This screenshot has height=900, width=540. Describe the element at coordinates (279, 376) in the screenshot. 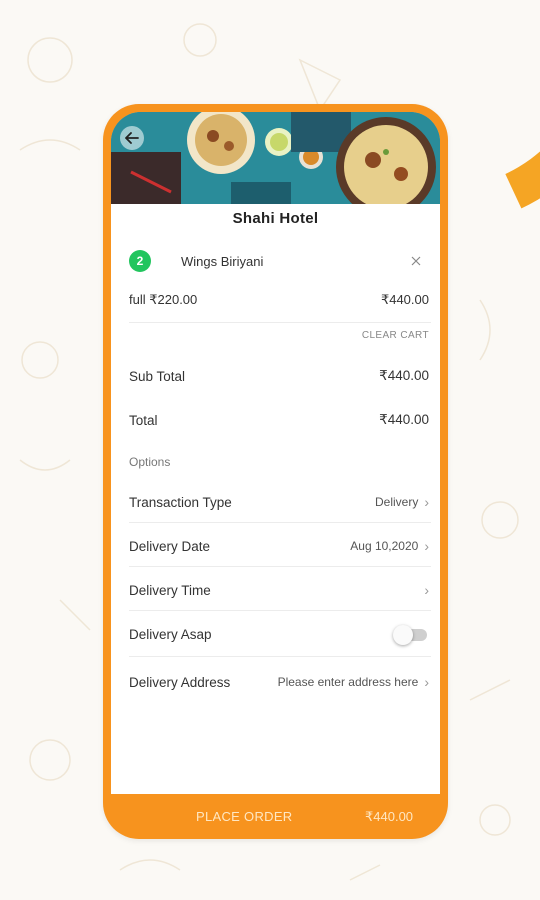

I see `subtotal-row: Sub Total ₹440.00` at that location.